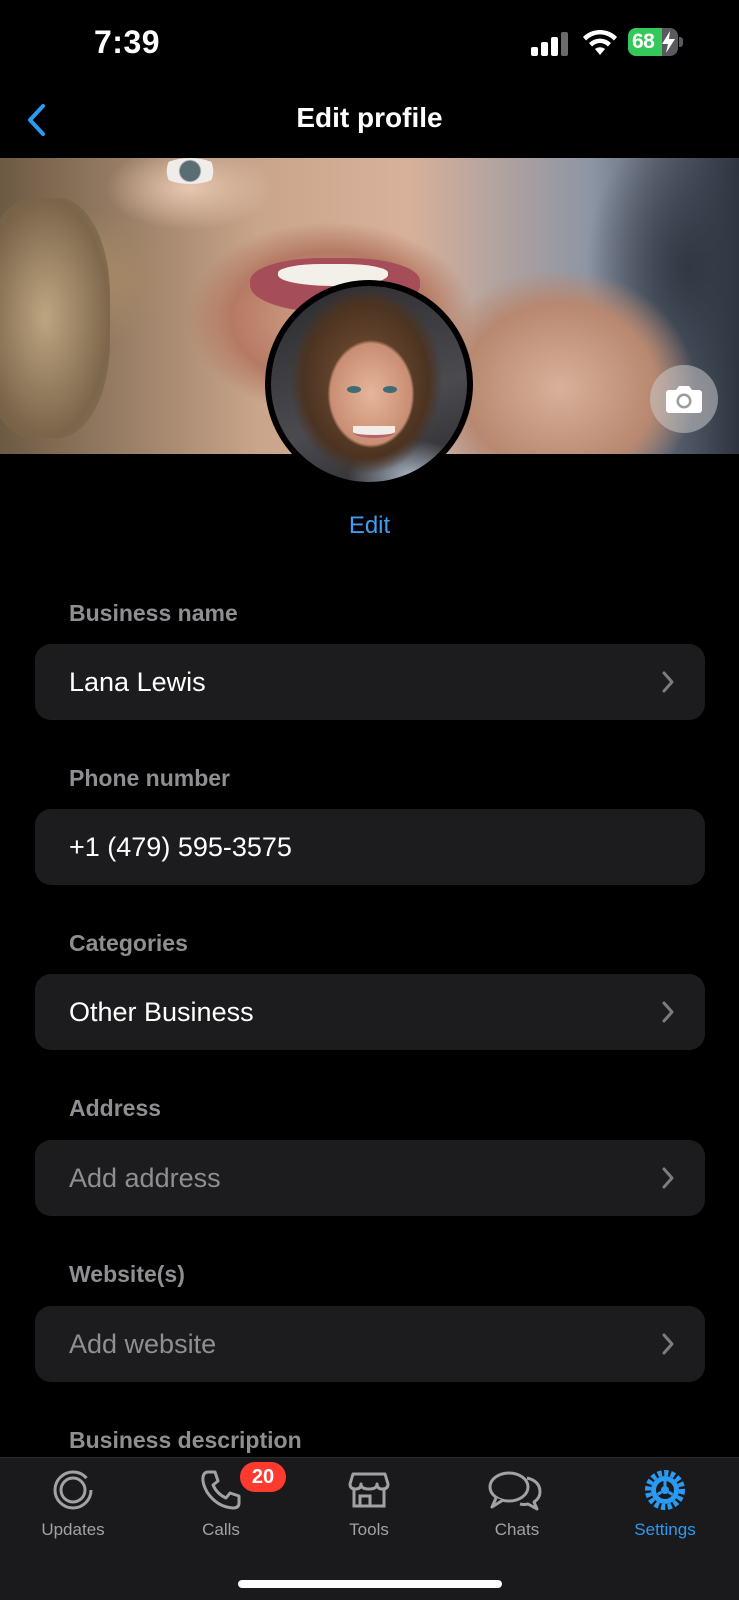  I want to click on gear-icon, so click(665, 1490).